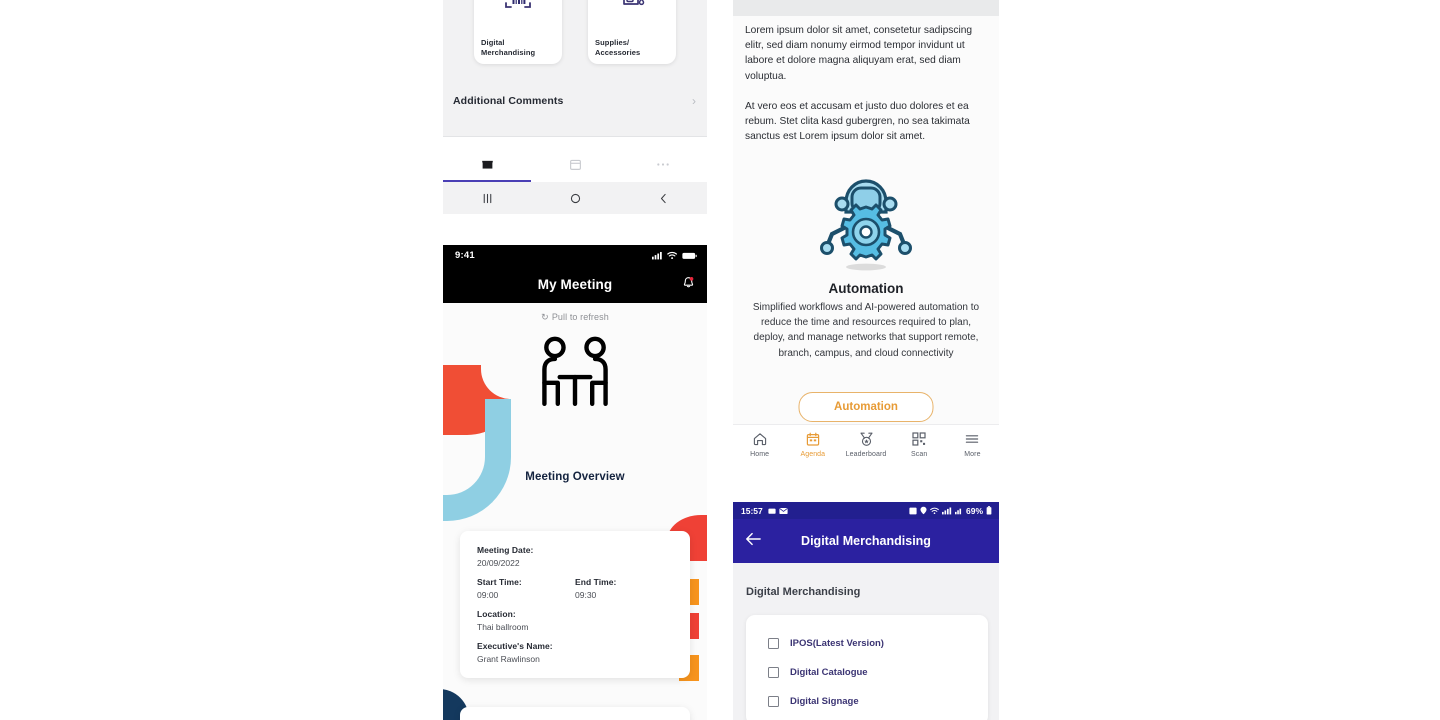 The image size is (1440, 720). What do you see at coordinates (772, 511) in the screenshot?
I see `camera-icon` at bounding box center [772, 511].